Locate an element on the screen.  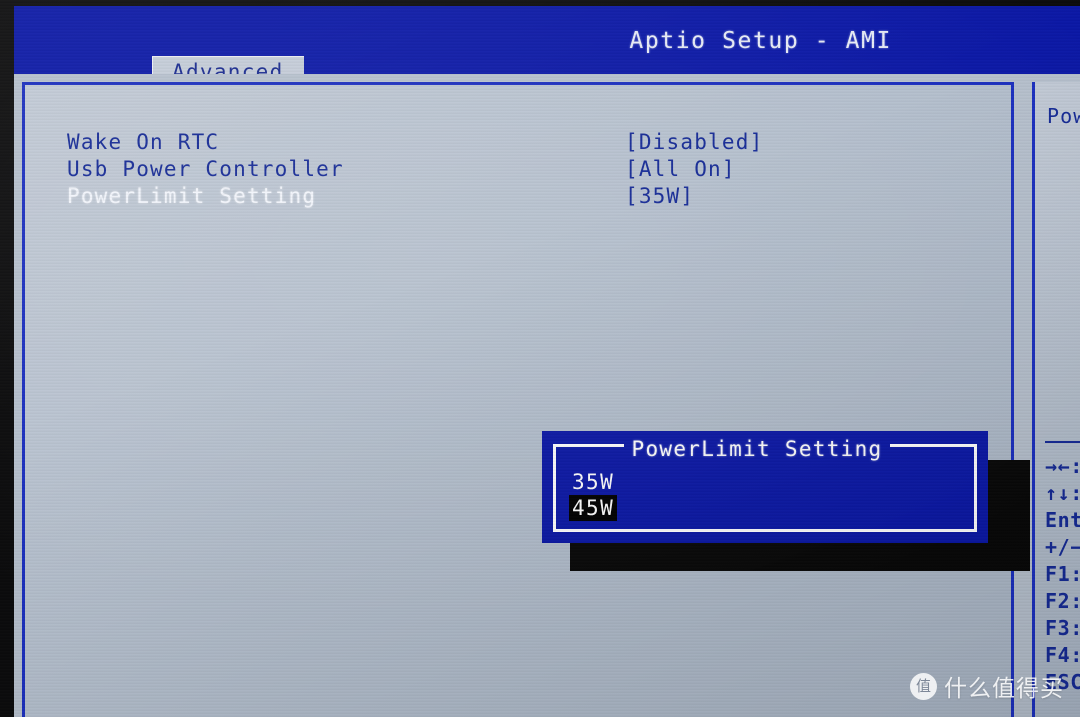
setting-label: Usb Power Controller is located at coordinates (205, 169).